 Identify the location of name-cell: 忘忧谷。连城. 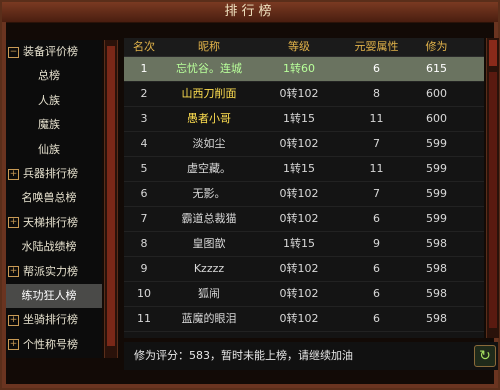
(209, 68).